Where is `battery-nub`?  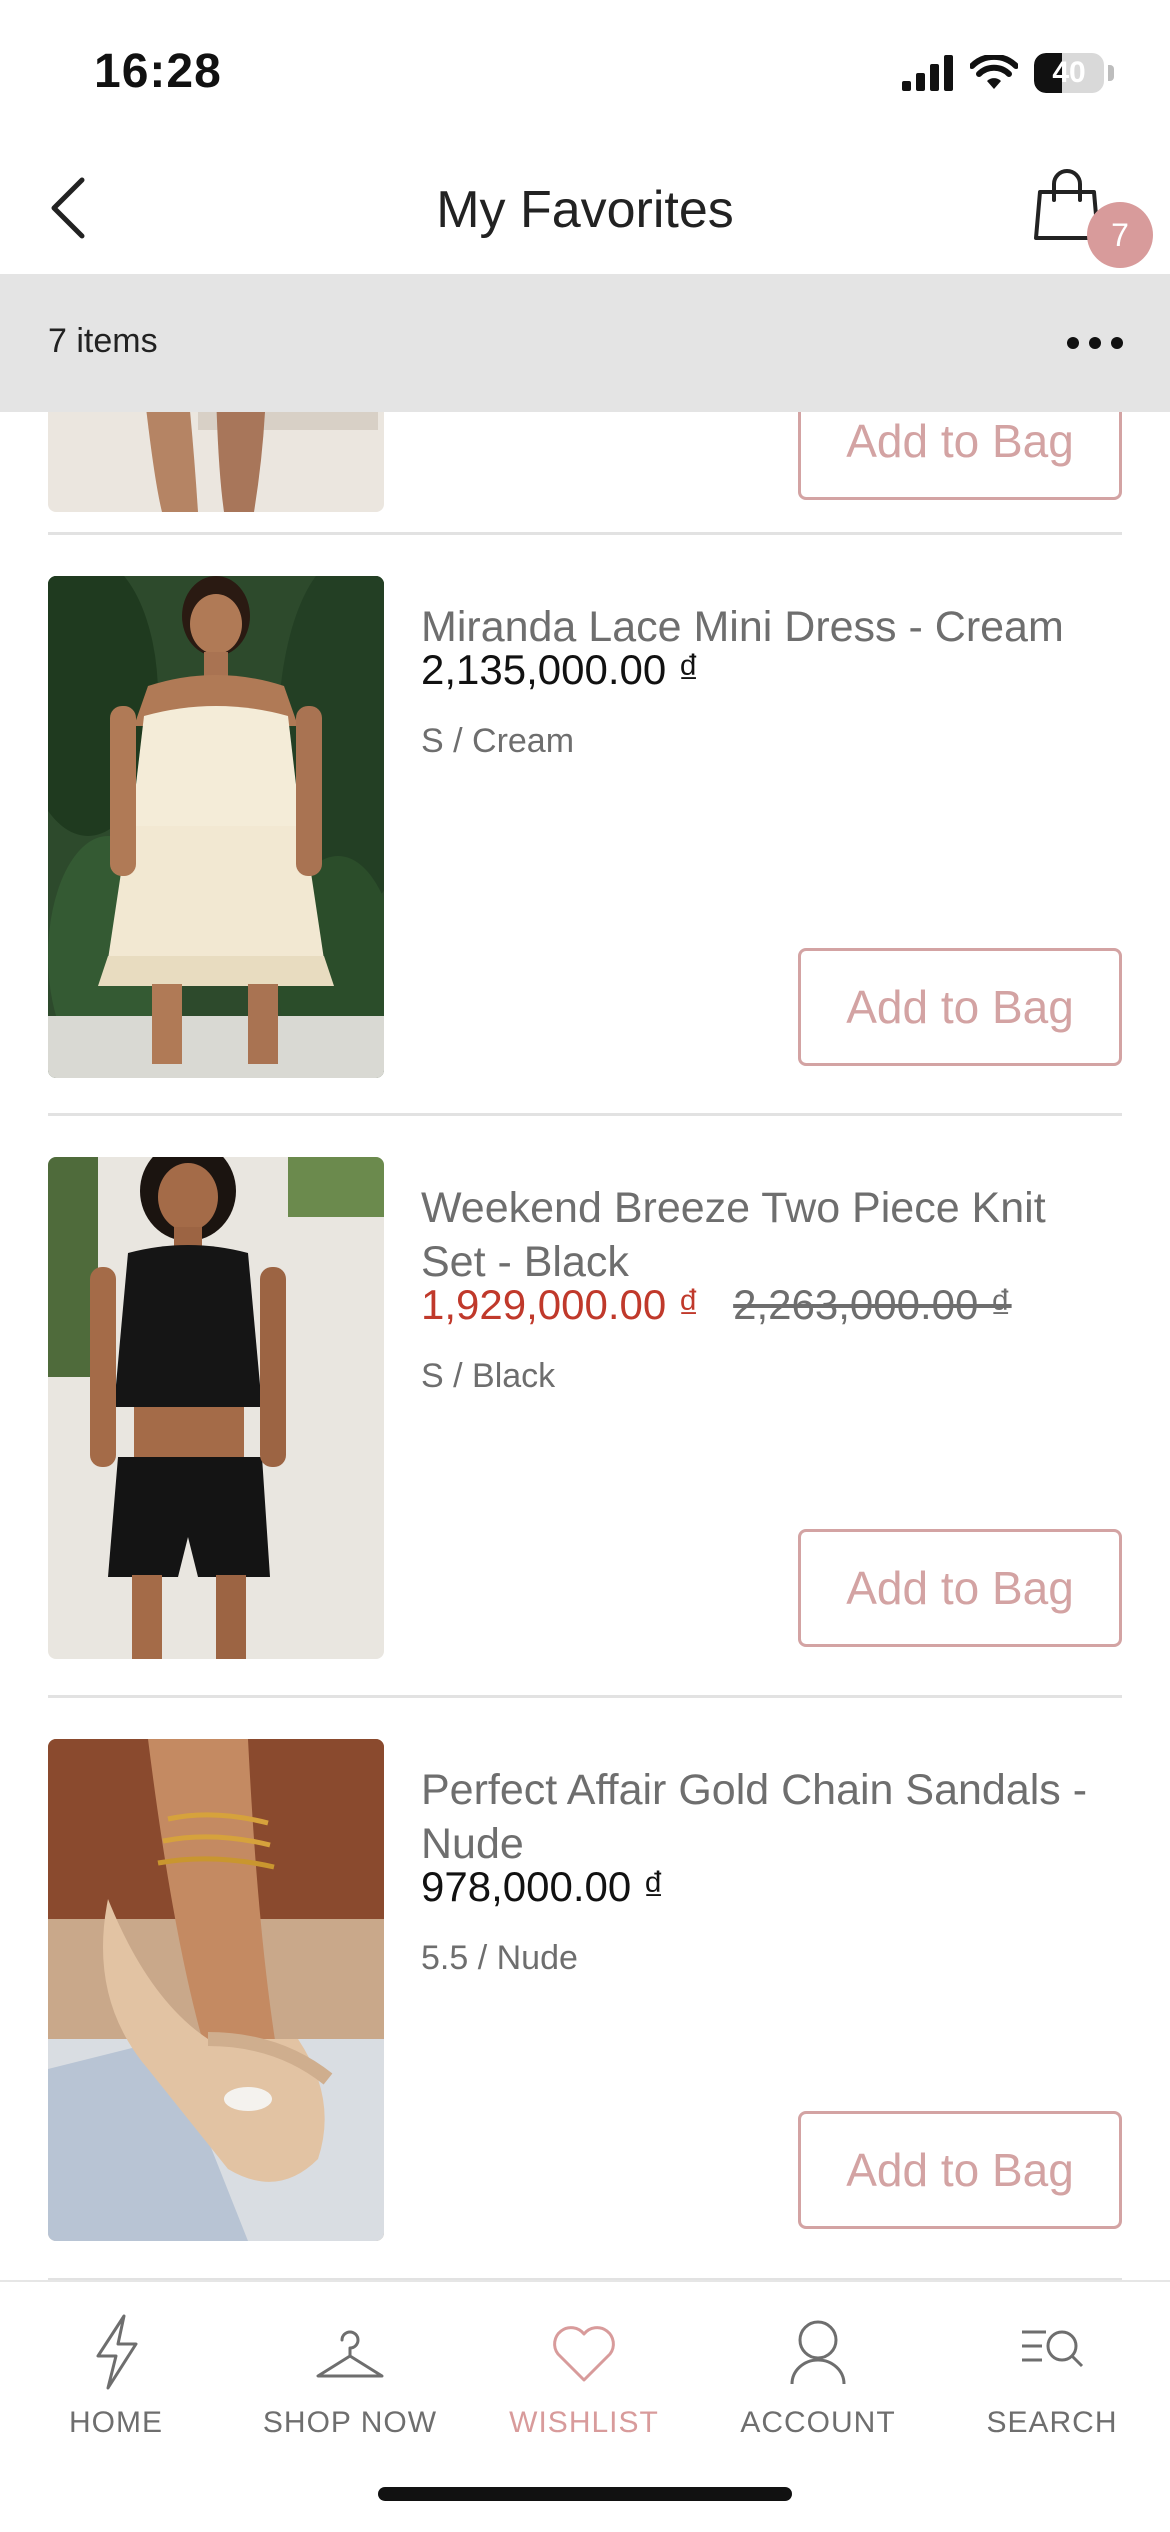 battery-nub is located at coordinates (1111, 73).